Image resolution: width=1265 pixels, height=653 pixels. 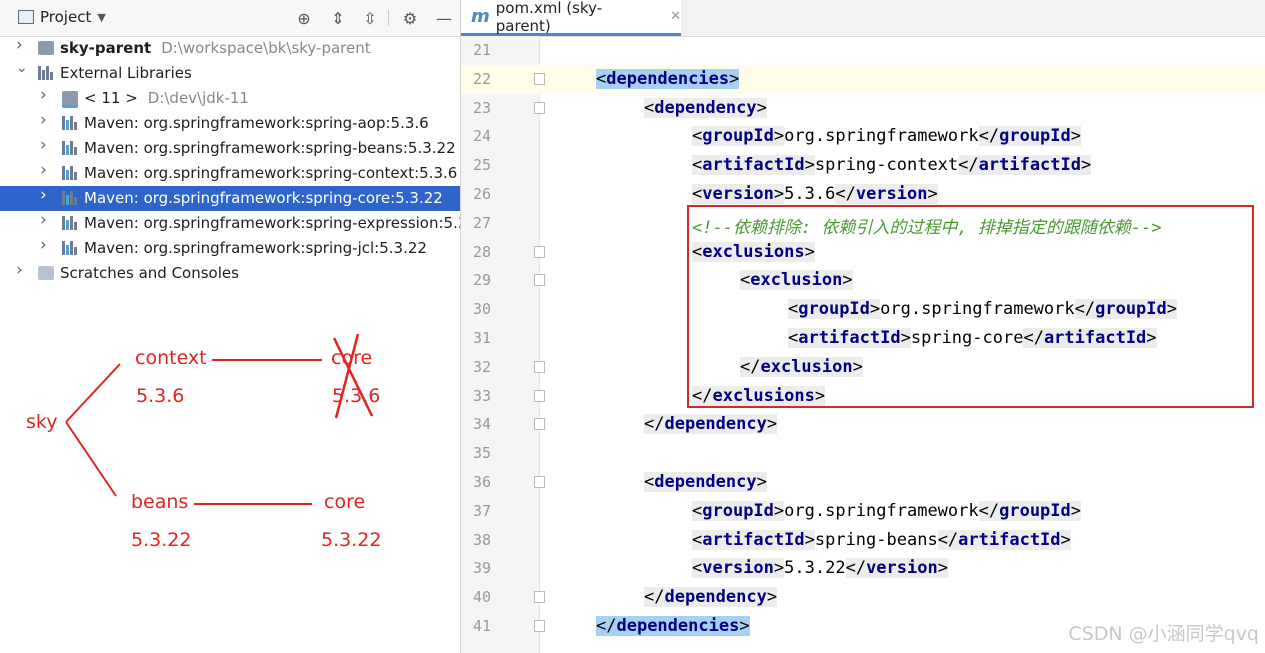 I want to click on chevron-down-icon: ⌄, so click(x=22, y=68).